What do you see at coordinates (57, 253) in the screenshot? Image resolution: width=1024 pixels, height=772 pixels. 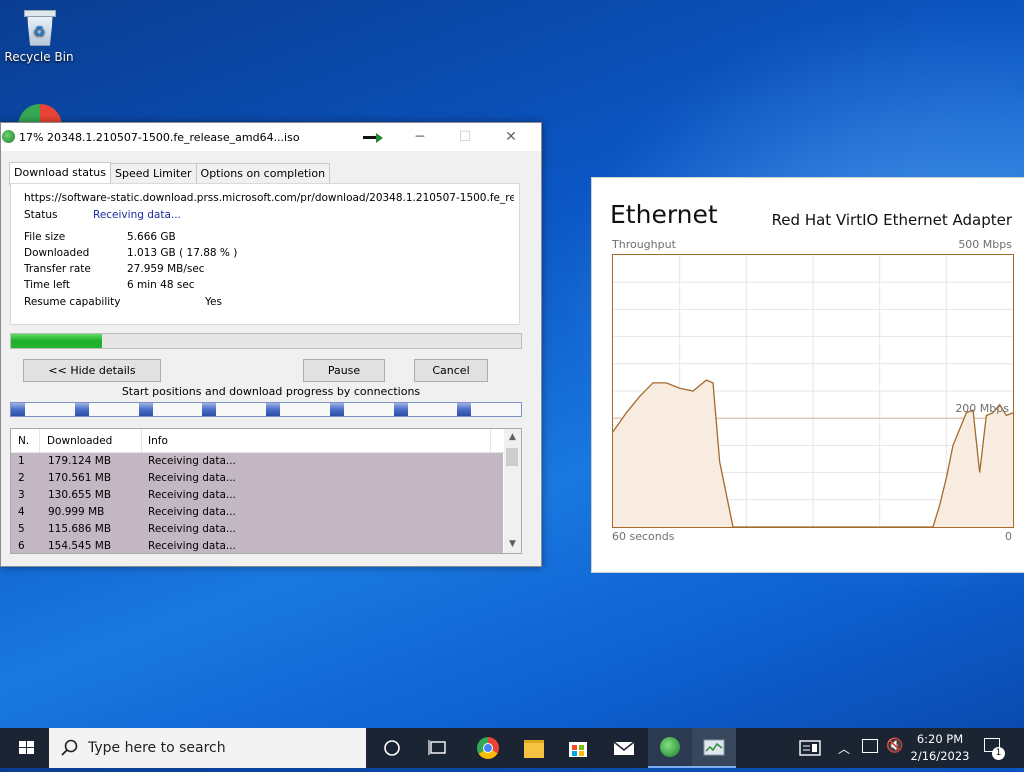 I see `downloaded-label: Downloaded` at bounding box center [57, 253].